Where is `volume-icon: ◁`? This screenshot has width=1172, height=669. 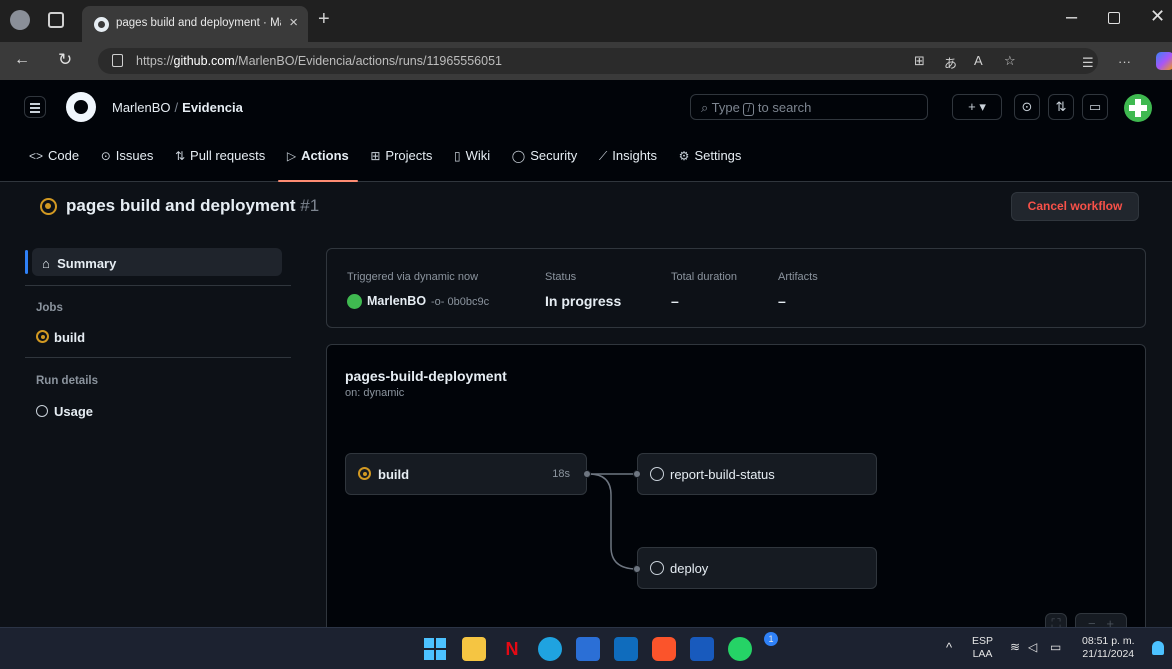
volume-icon: ◁ is located at coordinates (1032, 647).